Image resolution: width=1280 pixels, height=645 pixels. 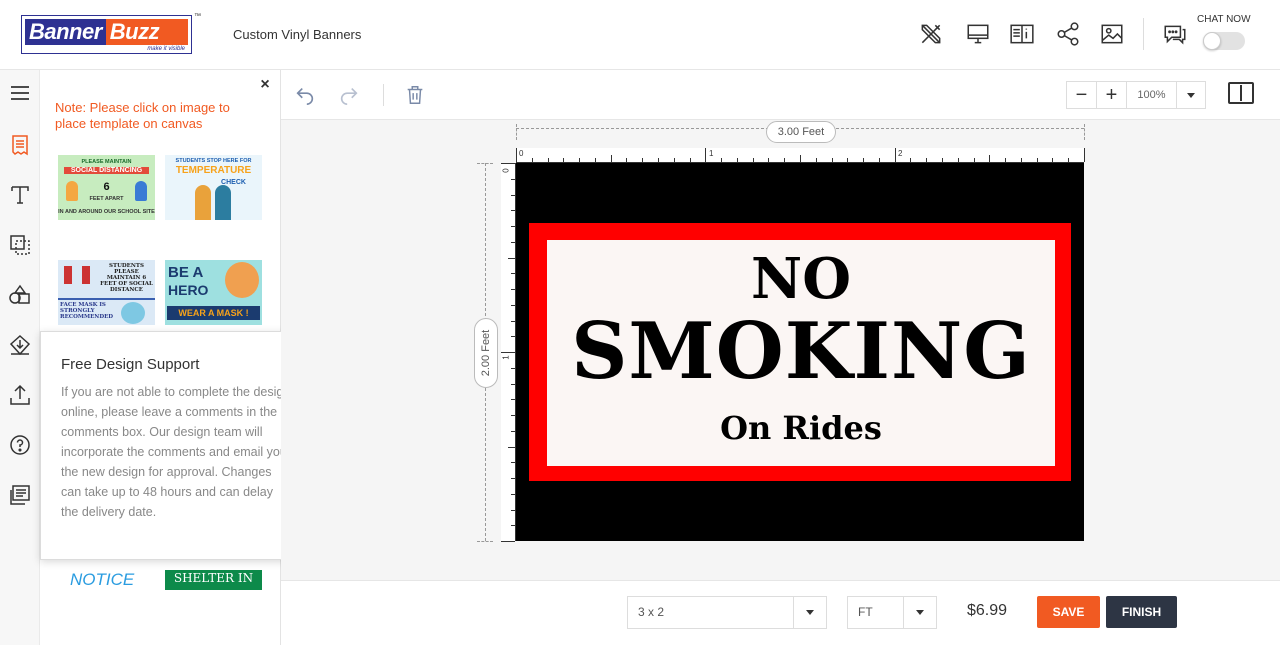 I want to click on sign-text-on-rides: On Rides, so click(x=801, y=428).